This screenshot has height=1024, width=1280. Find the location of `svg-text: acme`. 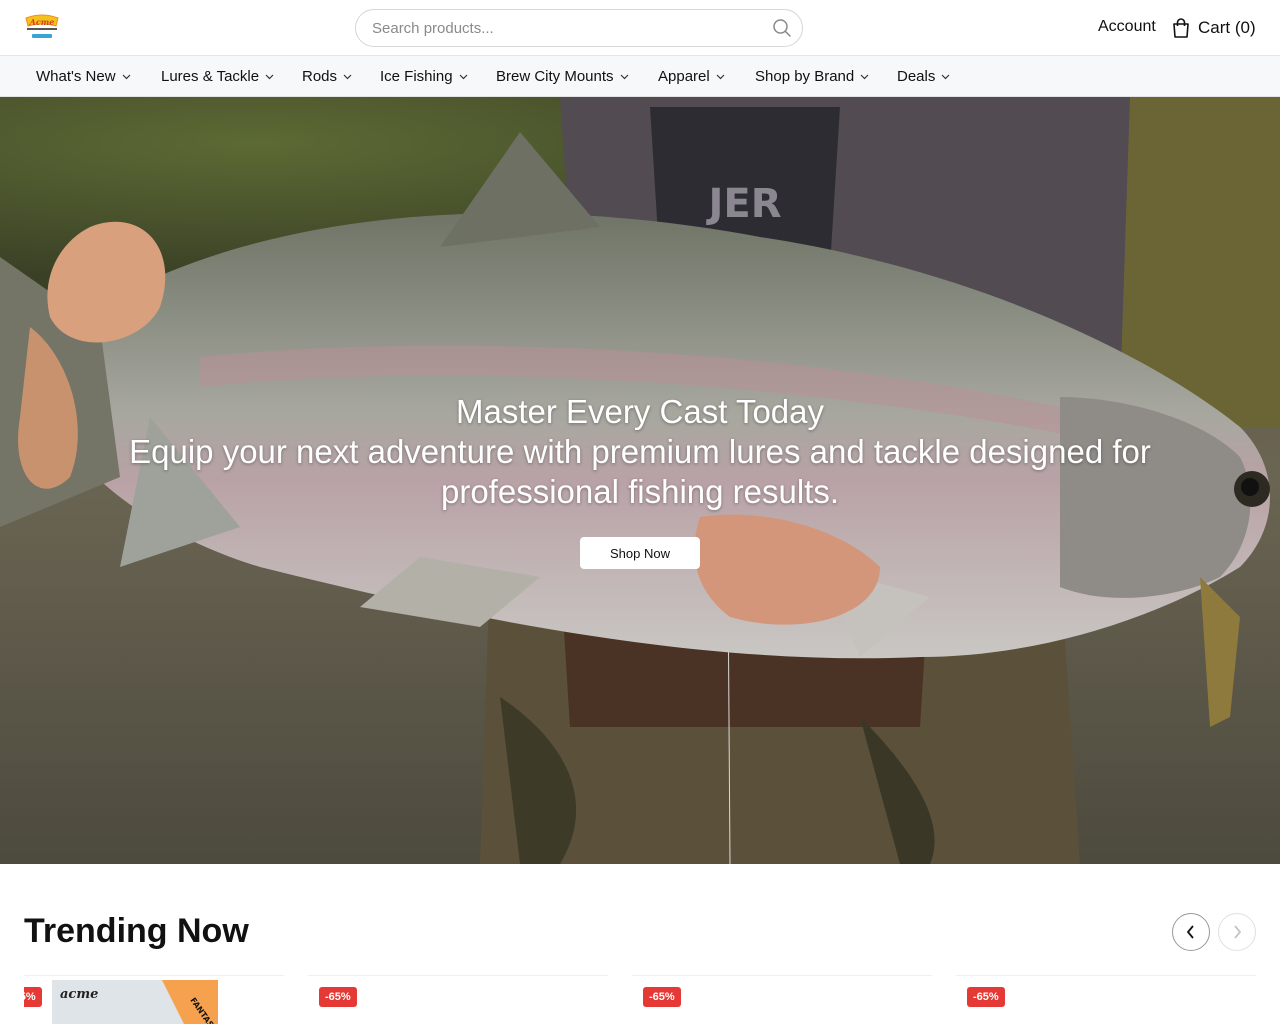

svg-text: acme is located at coordinates (79, 994).